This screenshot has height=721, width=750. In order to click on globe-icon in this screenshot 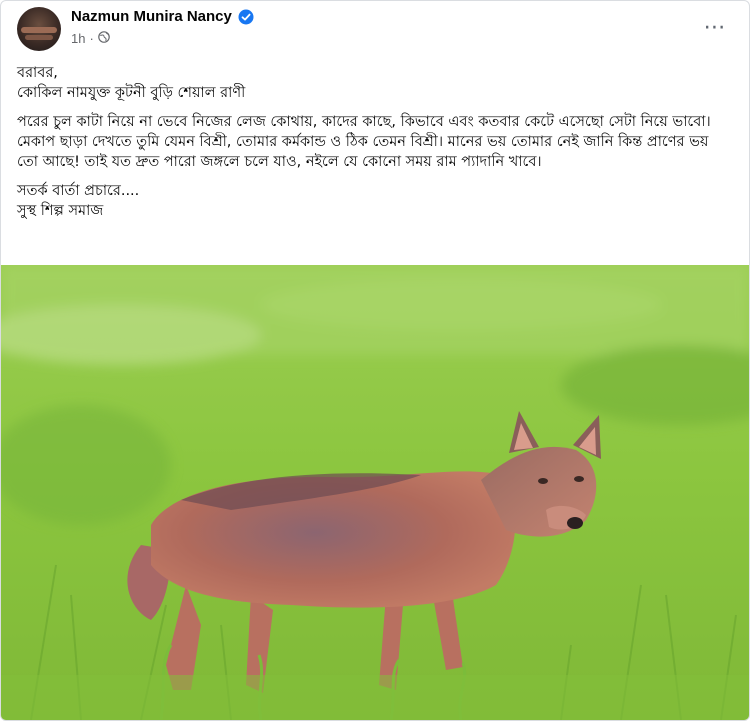, I will do `click(104, 38)`.